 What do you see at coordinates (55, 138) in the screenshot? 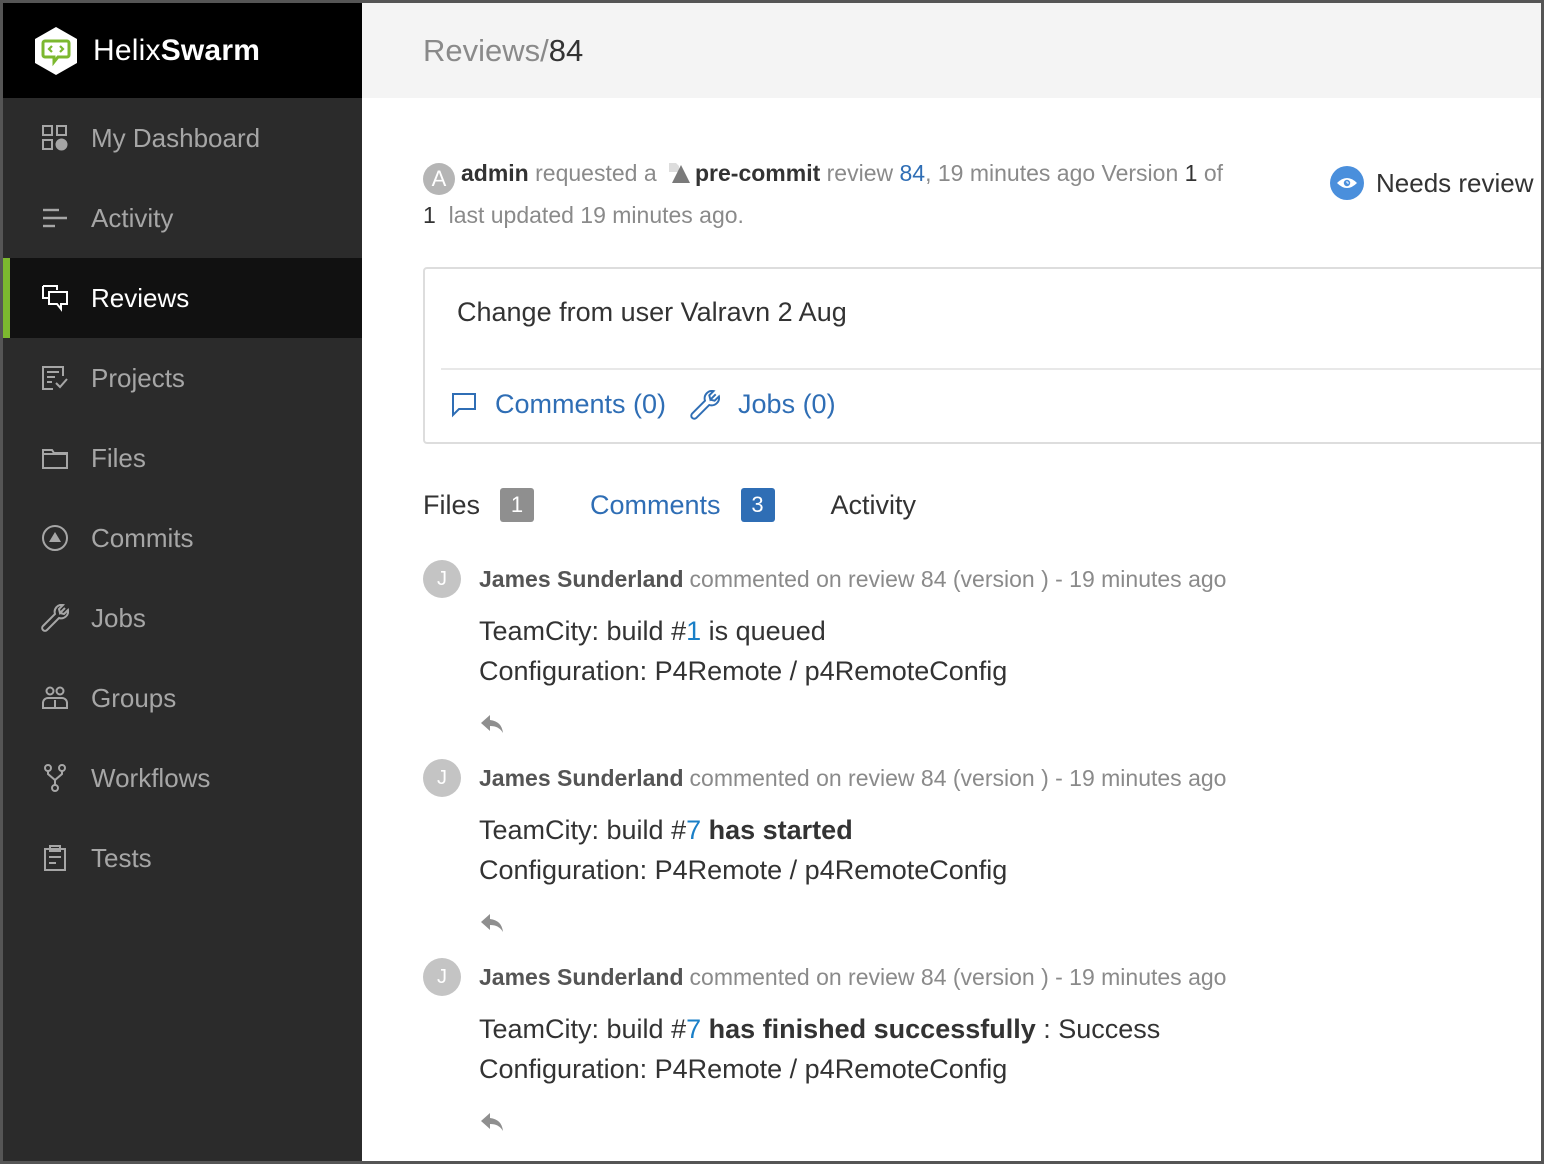
I see `dashboard-icon` at bounding box center [55, 138].